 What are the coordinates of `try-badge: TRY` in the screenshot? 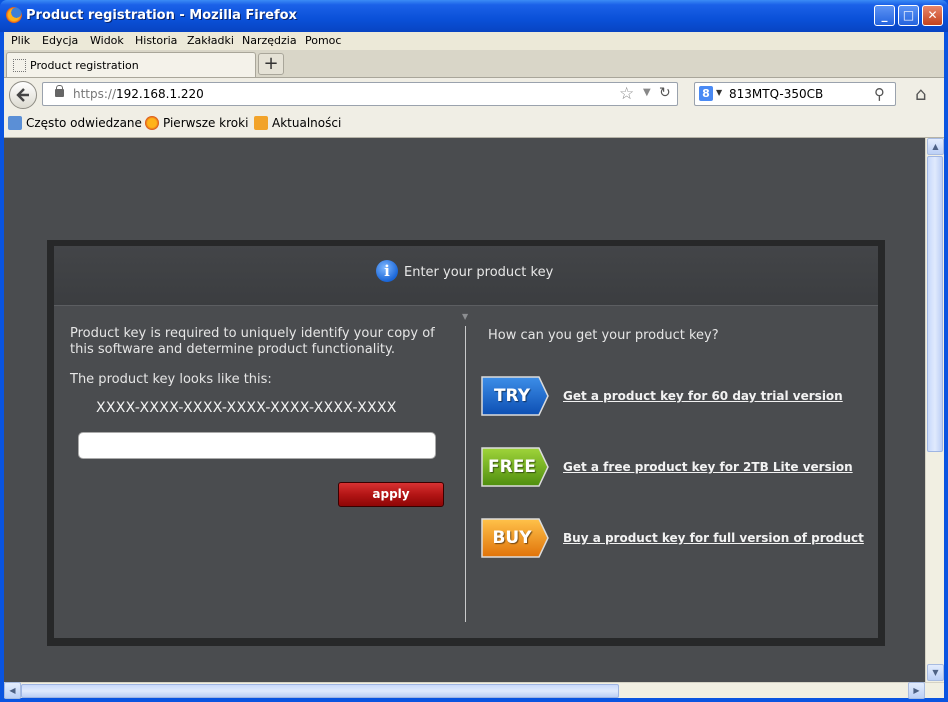 It's located at (515, 396).